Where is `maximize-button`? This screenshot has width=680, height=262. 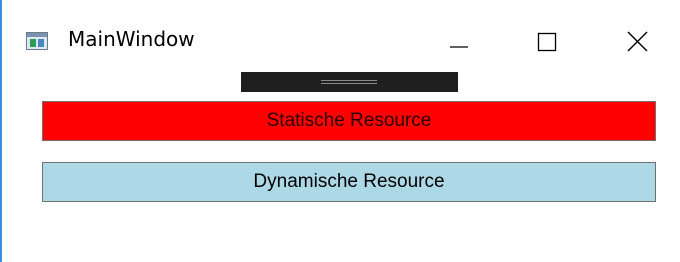 maximize-button is located at coordinates (547, 41).